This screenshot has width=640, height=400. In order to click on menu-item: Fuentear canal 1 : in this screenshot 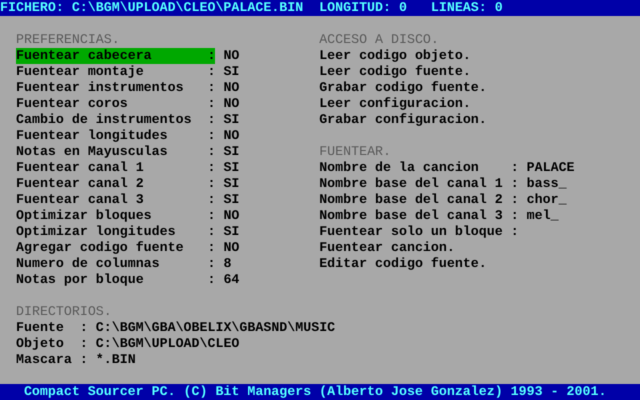, I will do `click(116, 168)`.